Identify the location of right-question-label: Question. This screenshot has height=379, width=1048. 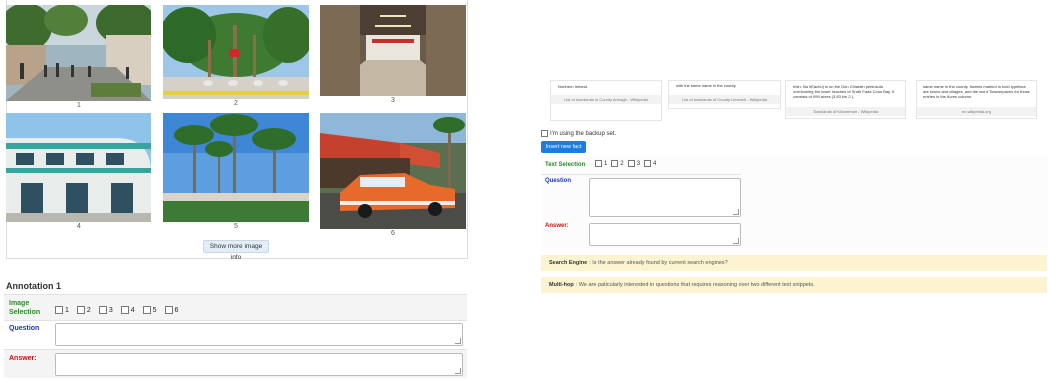
(558, 181).